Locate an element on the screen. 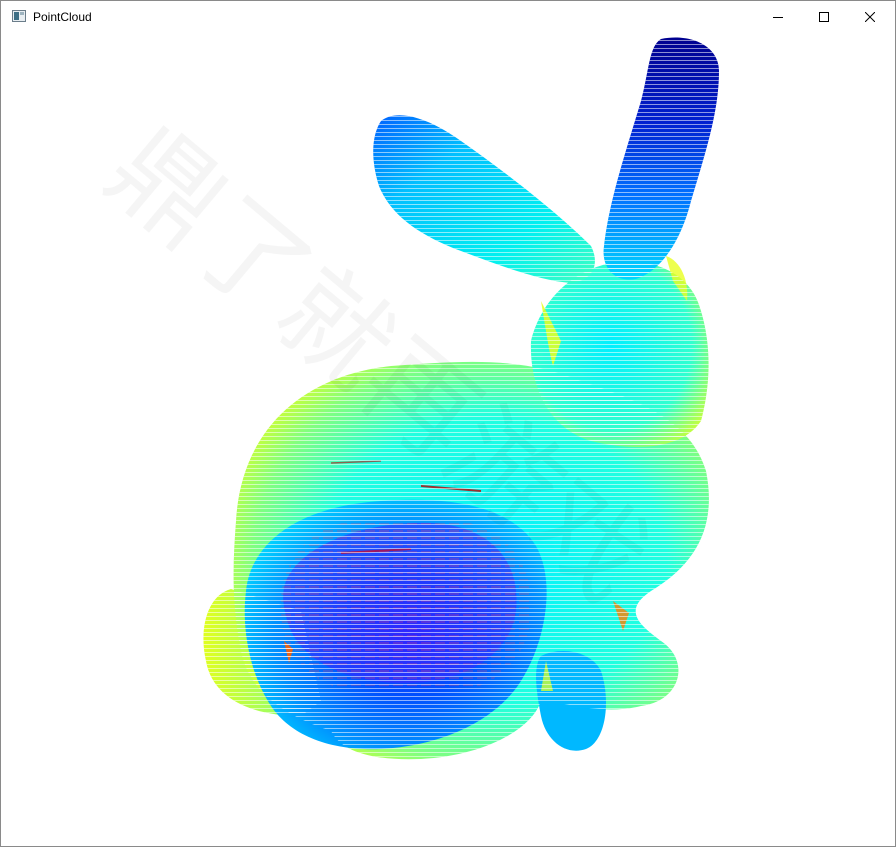 Image resolution: width=896 pixels, height=847 pixels. minimize-button is located at coordinates (778, 16).